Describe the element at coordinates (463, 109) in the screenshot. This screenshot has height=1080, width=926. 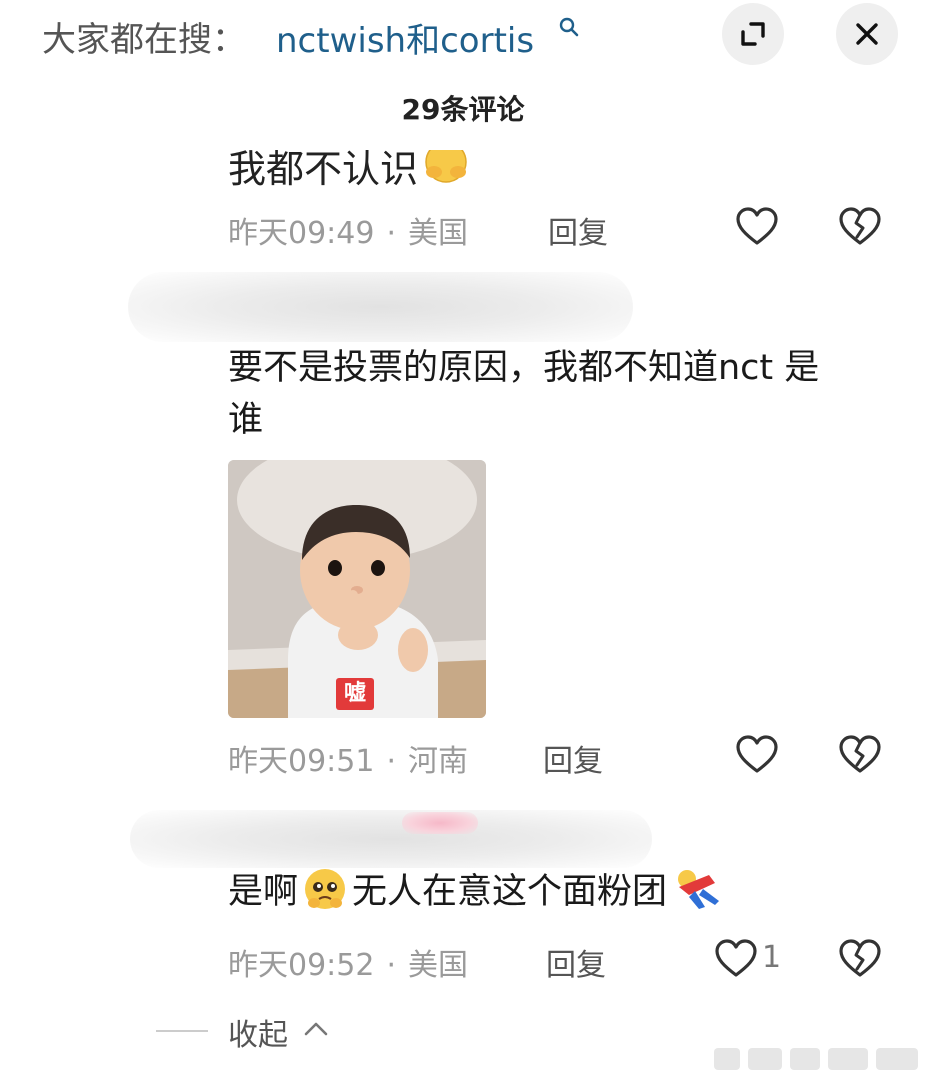
I see `comment-count-title: 29条评论` at that location.